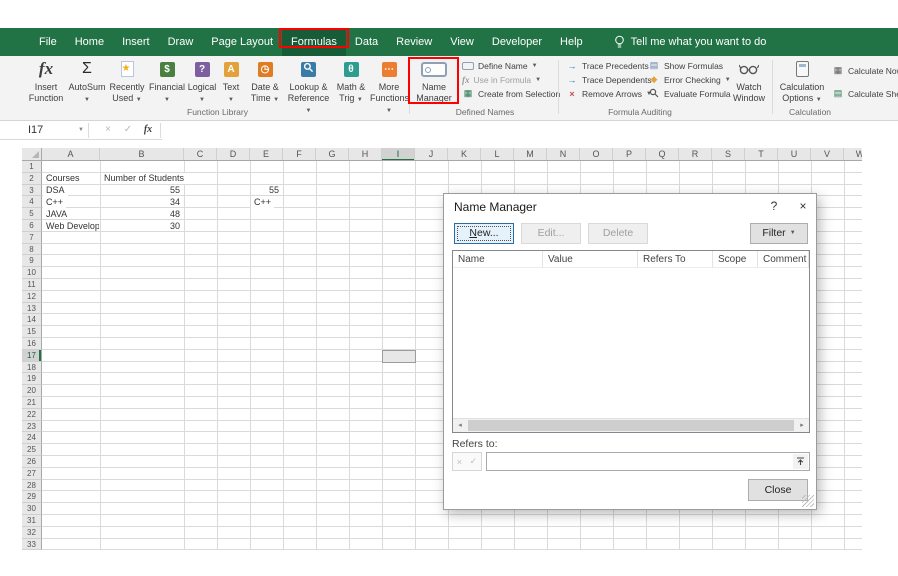 The width and height of the screenshot is (898, 576). What do you see at coordinates (32, 403) in the screenshot?
I see `row-header-21: 21` at bounding box center [32, 403].